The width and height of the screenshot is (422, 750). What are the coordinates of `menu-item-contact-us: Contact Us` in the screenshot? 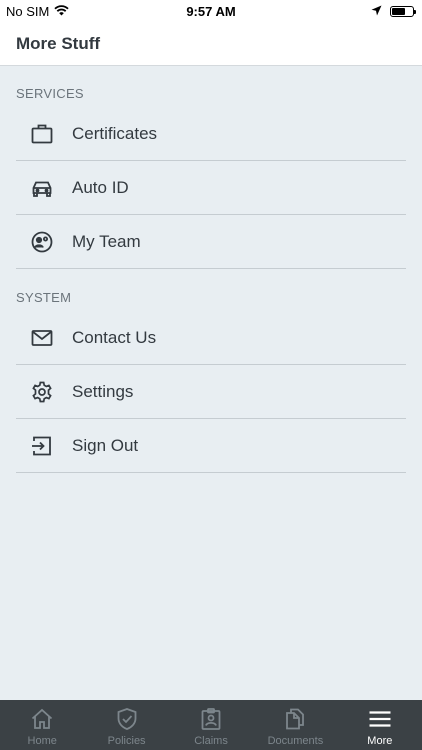 It's located at (211, 338).